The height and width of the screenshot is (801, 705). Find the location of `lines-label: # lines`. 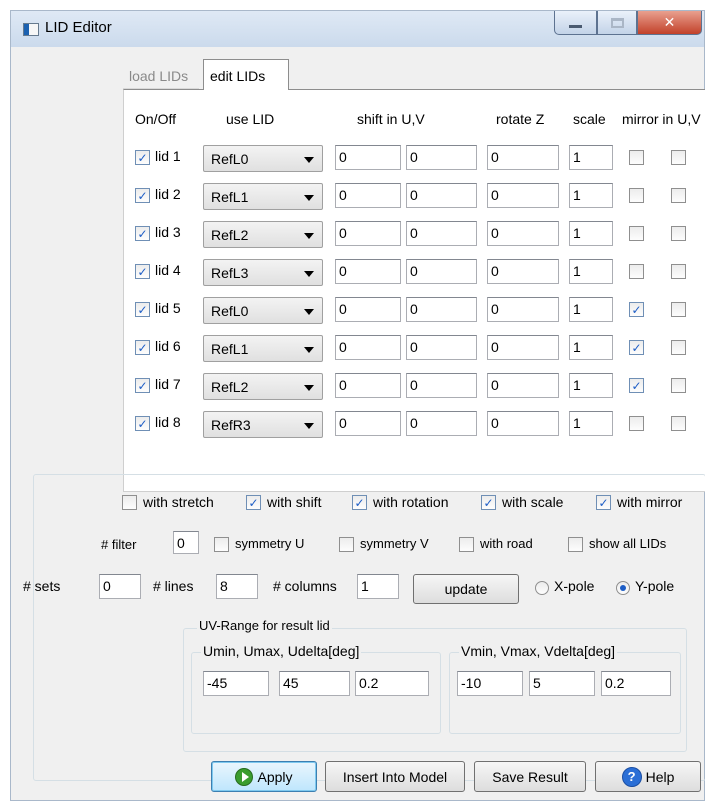

lines-label: # lines is located at coordinates (173, 586).